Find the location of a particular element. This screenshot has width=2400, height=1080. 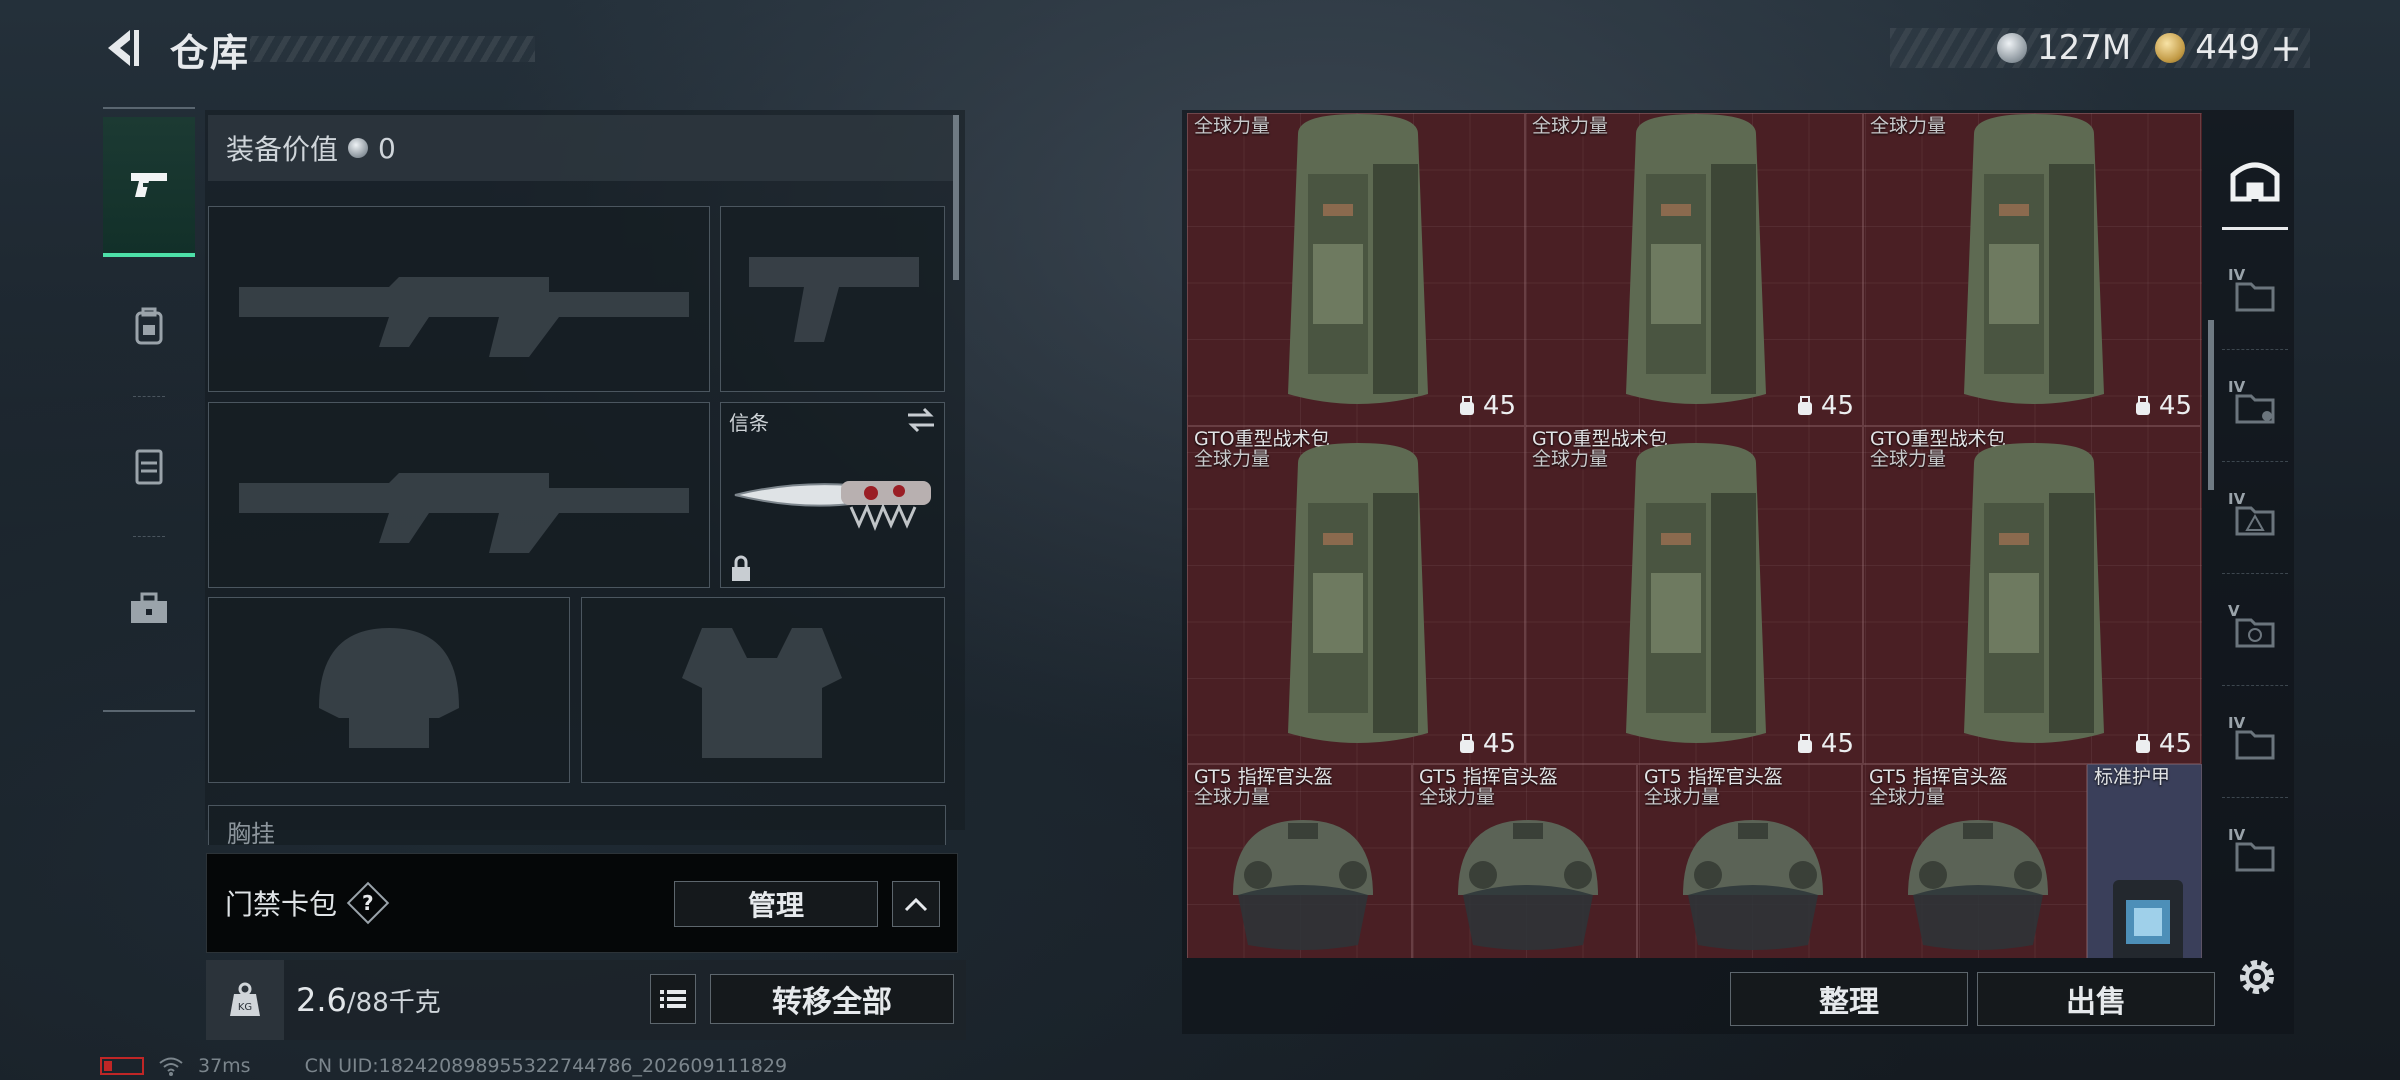

sort-button: 整理 is located at coordinates (1849, 999).